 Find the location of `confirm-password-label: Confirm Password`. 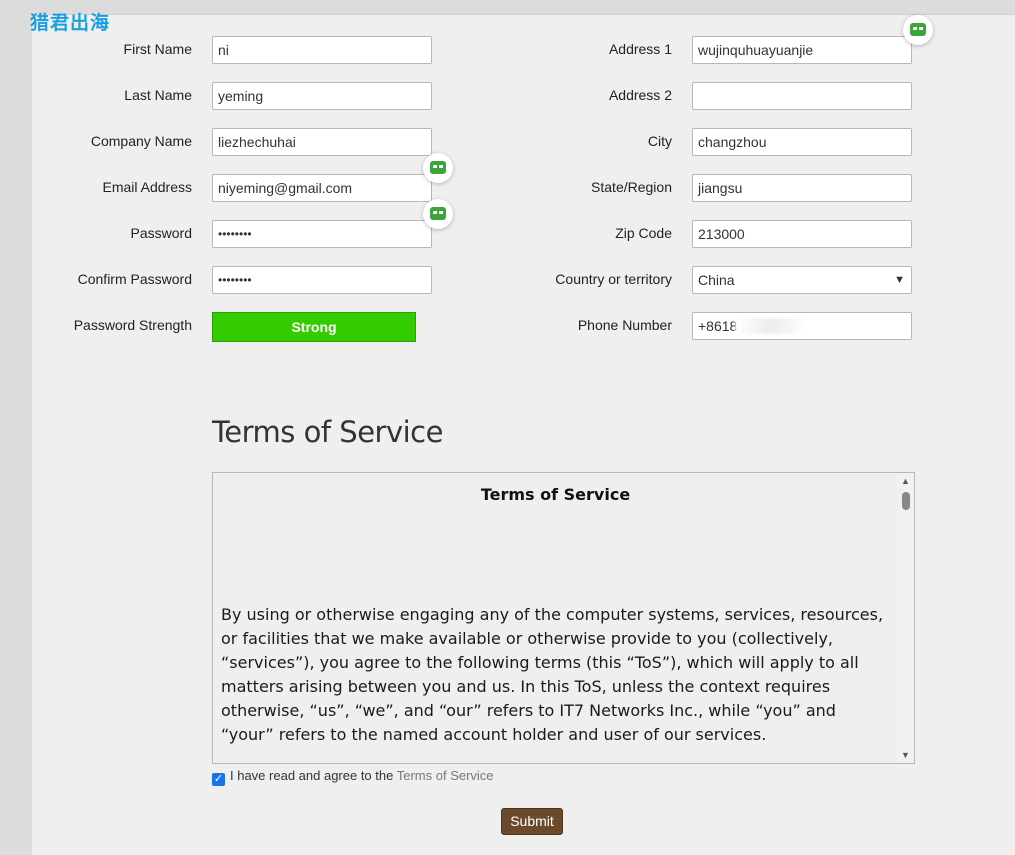

confirm-password-label: Confirm Password is located at coordinates (134, 279).